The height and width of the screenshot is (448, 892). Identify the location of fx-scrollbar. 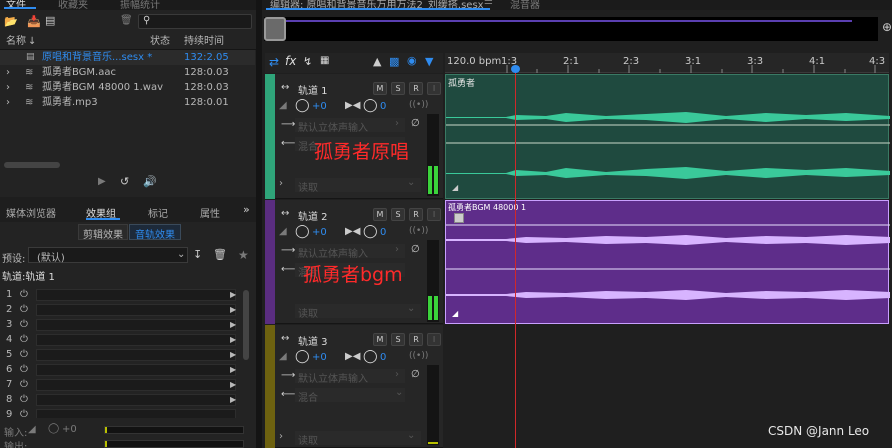
(246, 325).